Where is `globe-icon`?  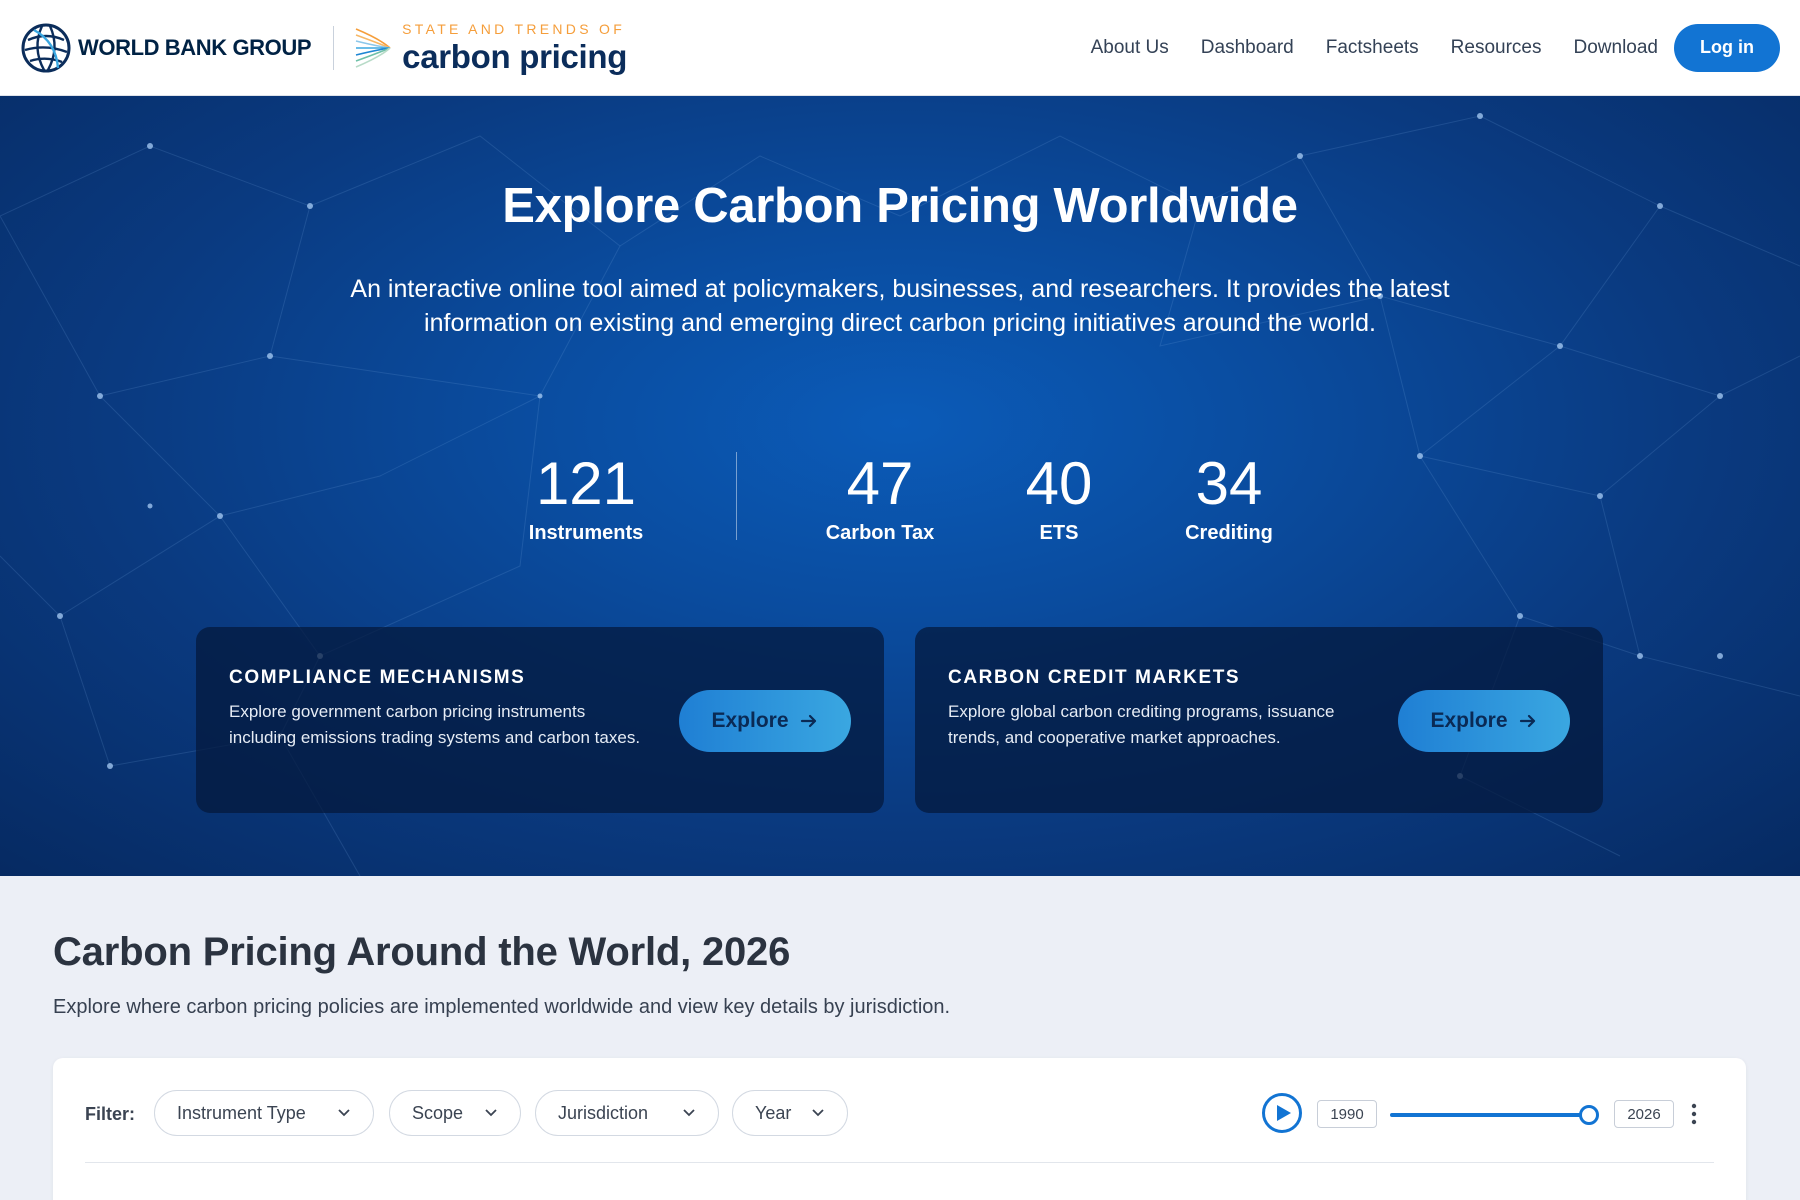 globe-icon is located at coordinates (46, 47).